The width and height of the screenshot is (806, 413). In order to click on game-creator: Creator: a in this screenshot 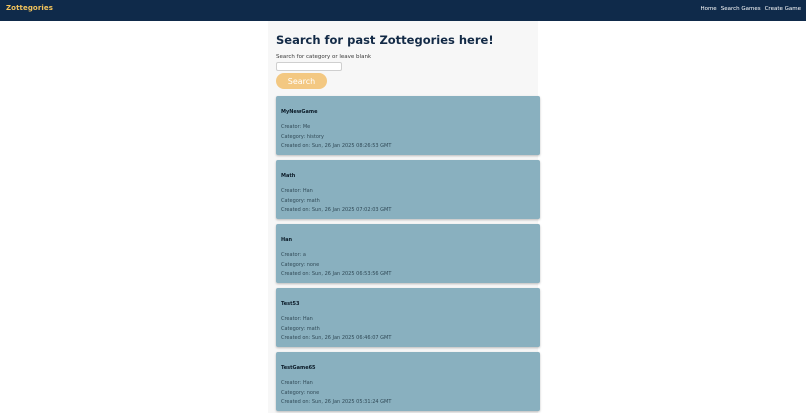, I will do `click(293, 255)`.